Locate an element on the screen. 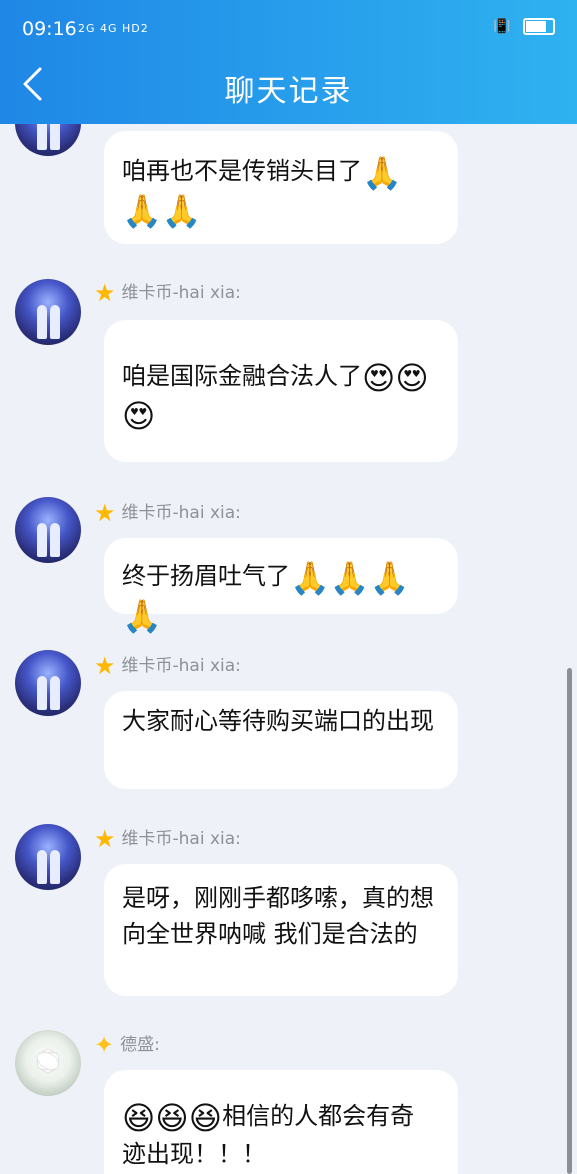 The width and height of the screenshot is (577, 1174). sender-name-row: ✦ 德盛: is located at coordinates (127, 1044).